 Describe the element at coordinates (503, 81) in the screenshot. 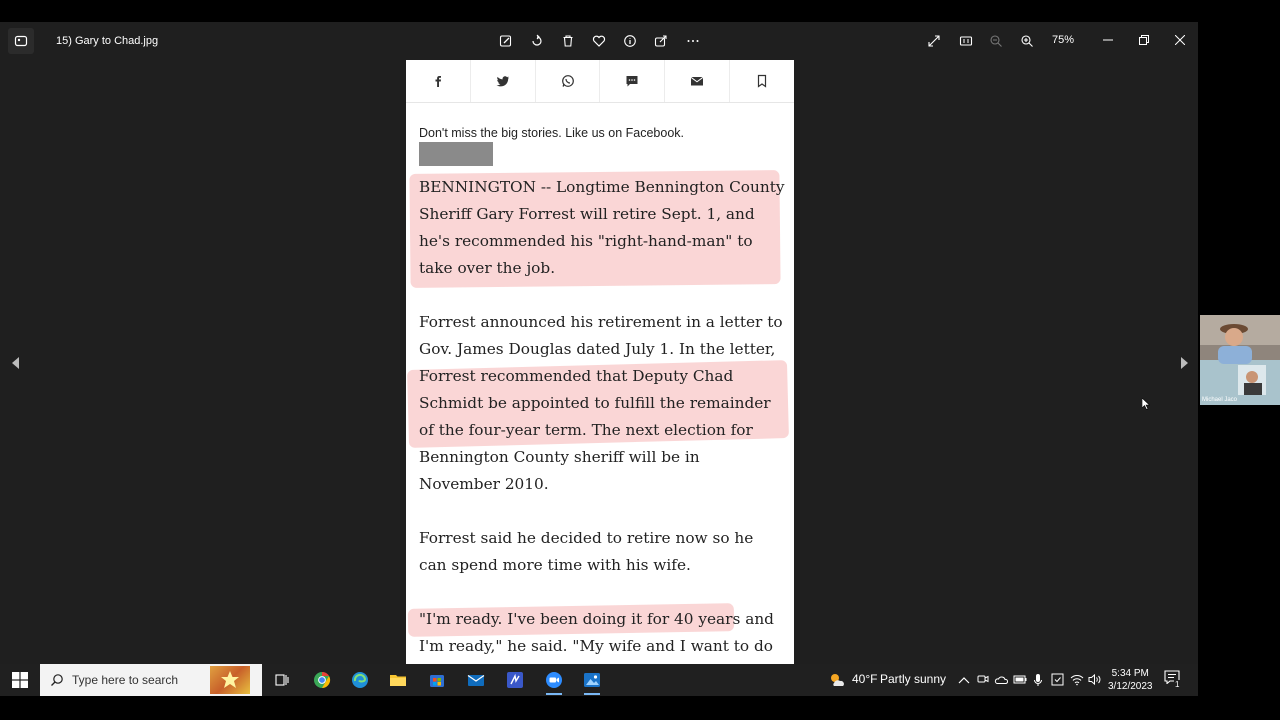

I see `twitter-icon` at that location.